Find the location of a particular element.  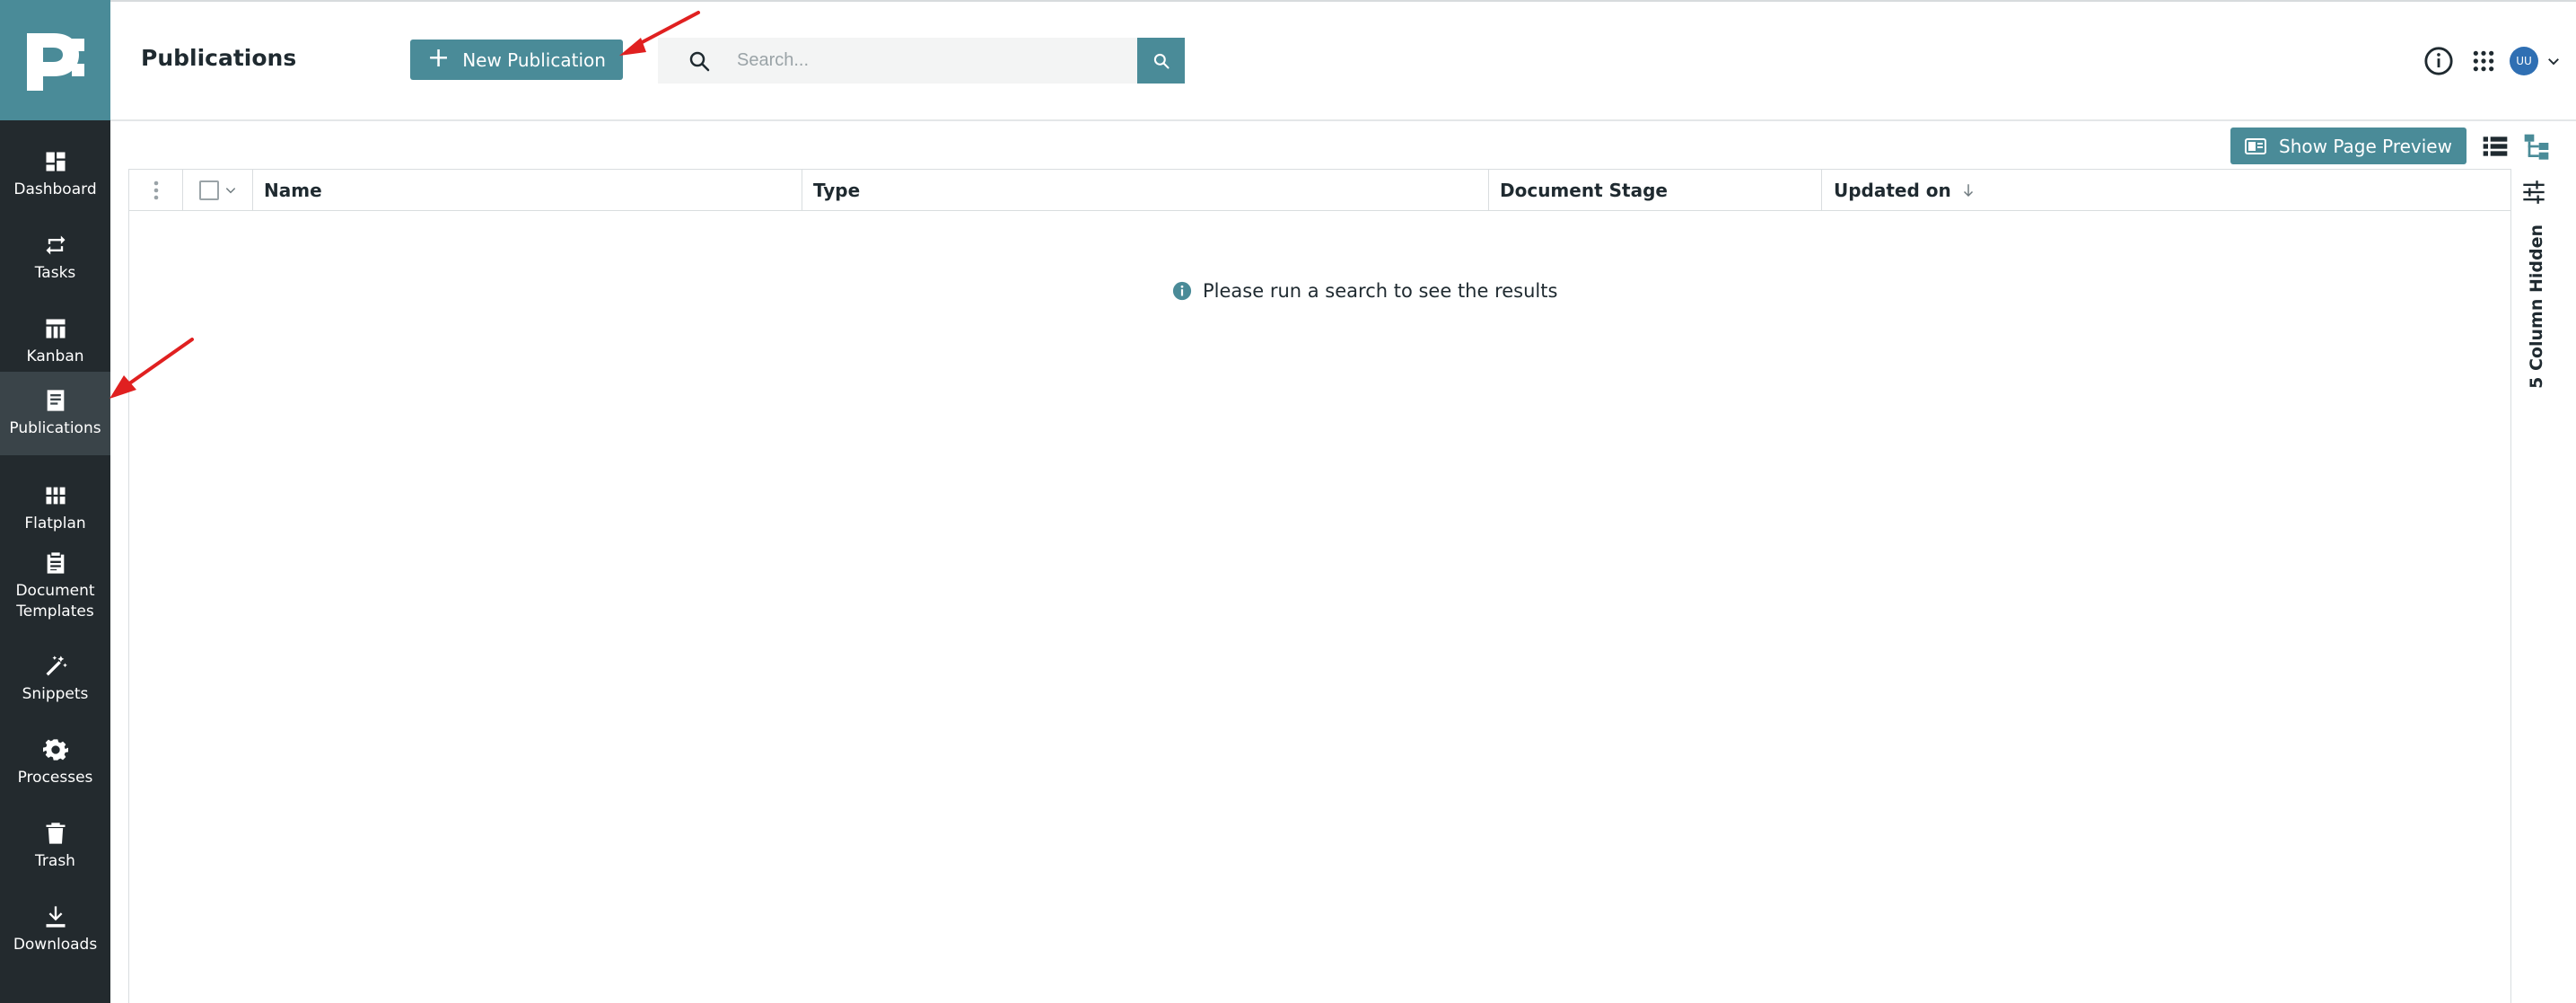

new-publication-button: + New Publication is located at coordinates (516, 60).